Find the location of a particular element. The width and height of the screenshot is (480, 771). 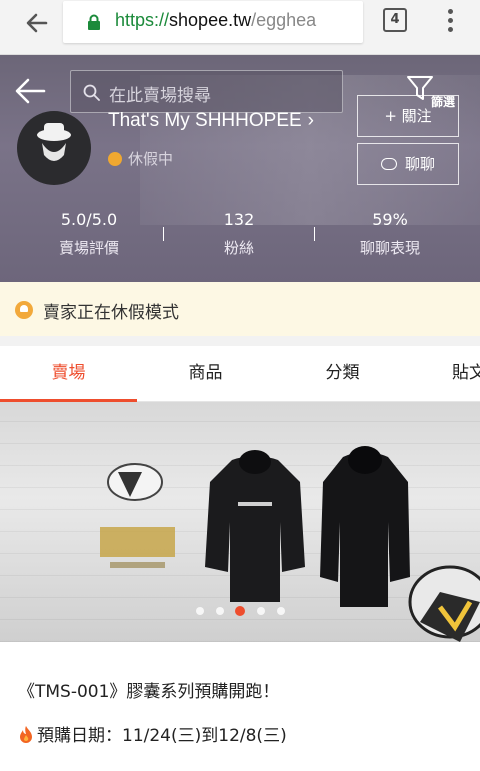

chevron-right-icon: › is located at coordinates (310, 120).